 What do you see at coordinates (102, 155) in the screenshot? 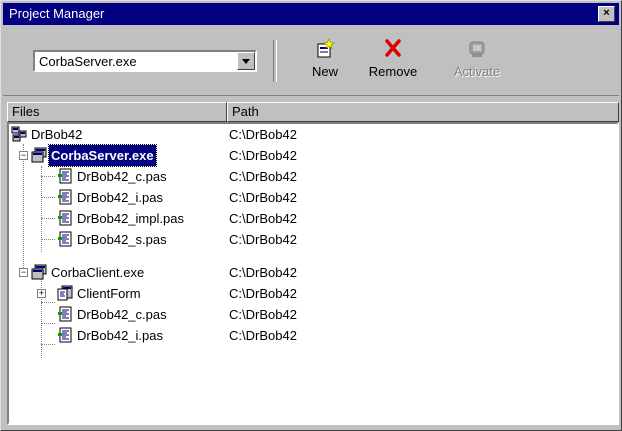
I see `tree-item-label: CorbaServer.exe` at bounding box center [102, 155].